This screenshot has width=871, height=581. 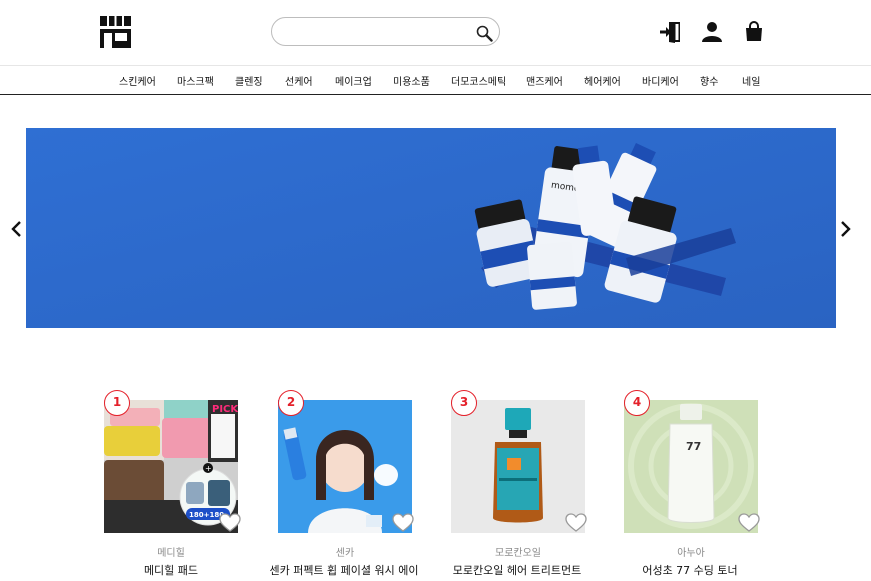 I want to click on header, so click(x=435, y=33).